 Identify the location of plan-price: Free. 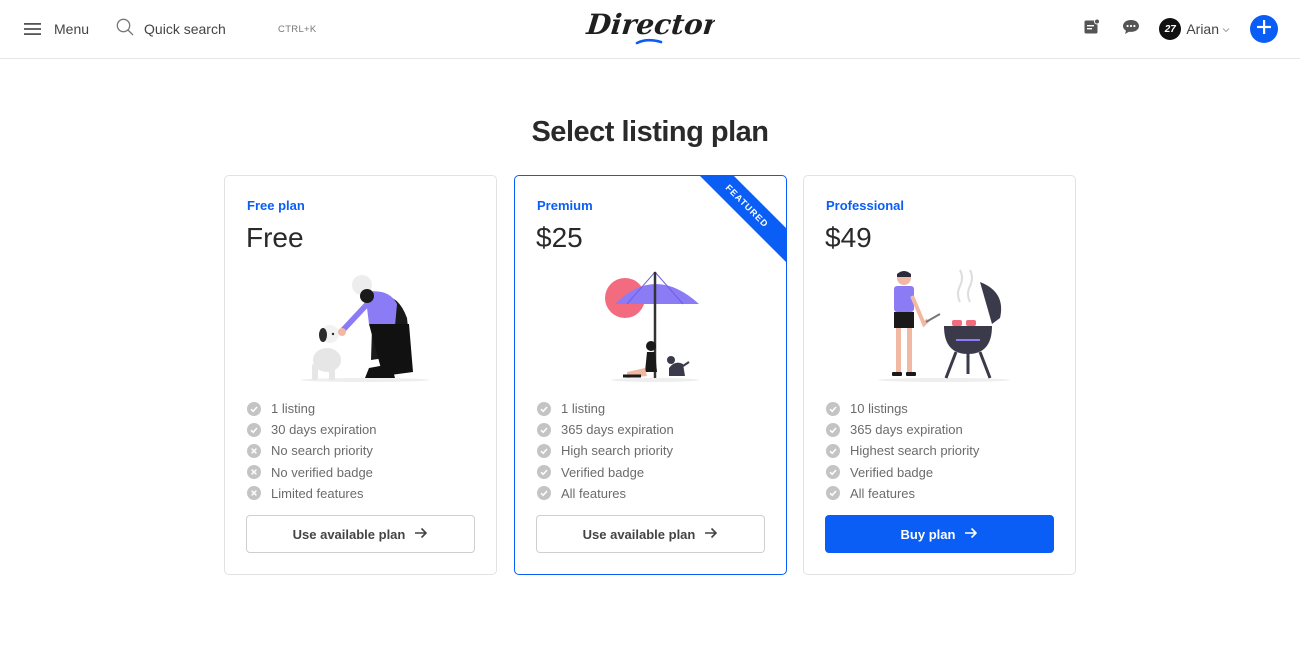
(275, 237).